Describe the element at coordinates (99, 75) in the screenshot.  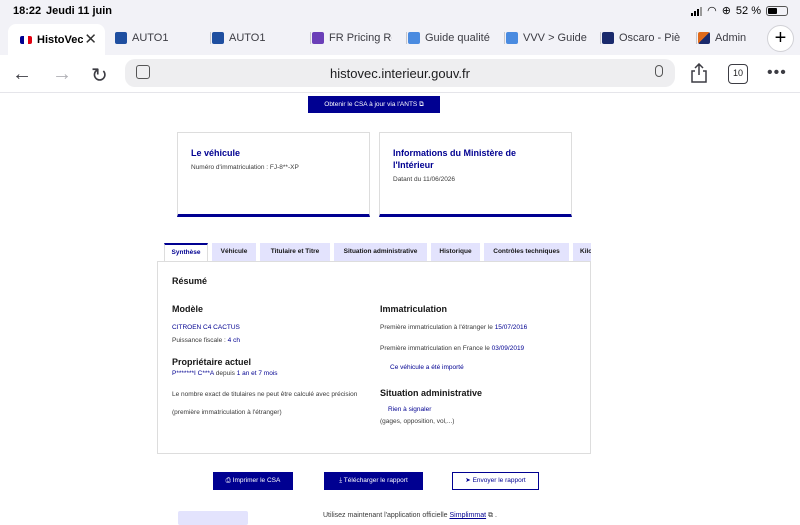
I see `reload-icon: ↻` at that location.